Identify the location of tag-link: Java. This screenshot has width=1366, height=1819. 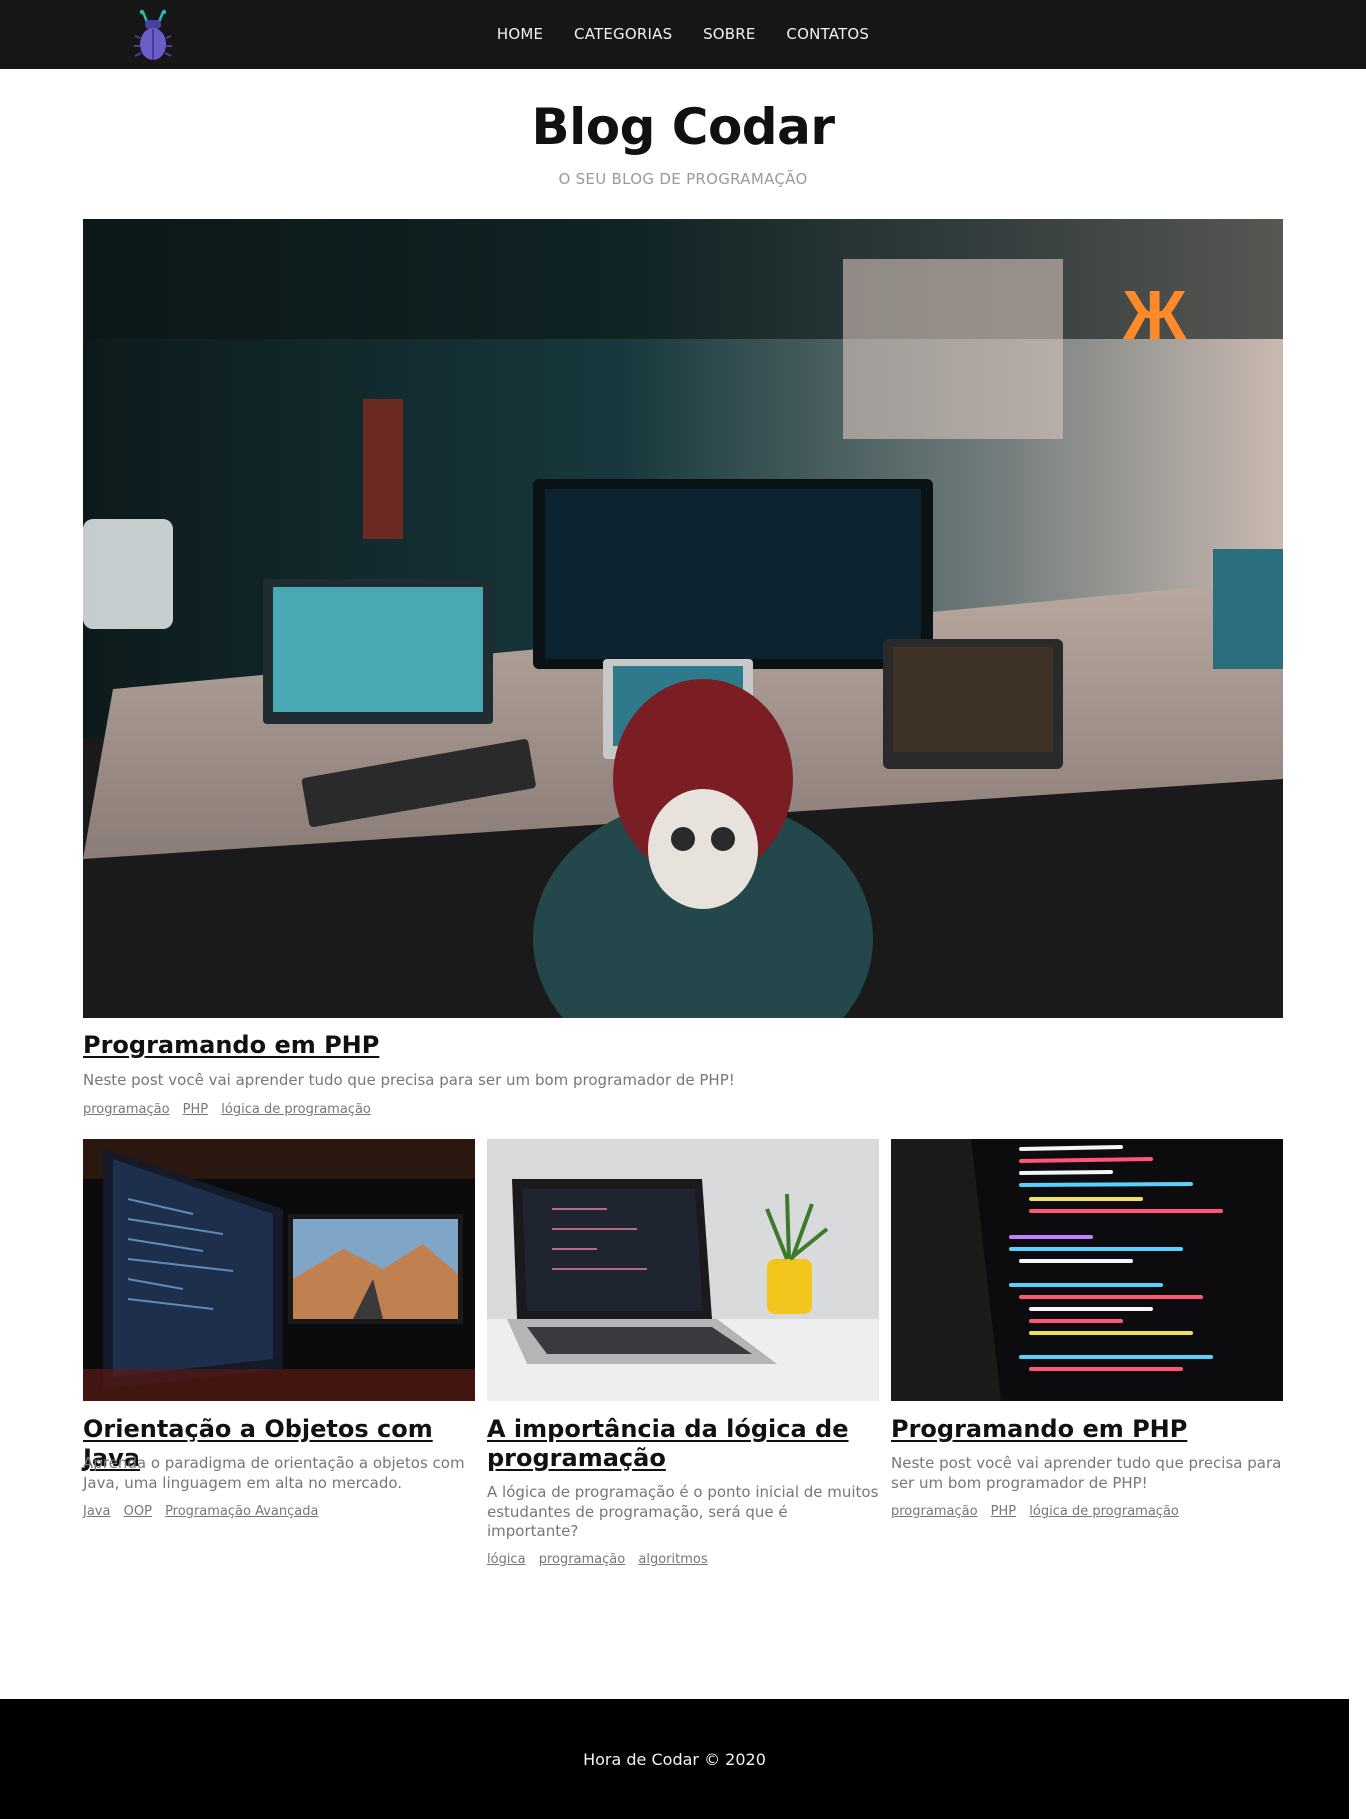
(96, 1511).